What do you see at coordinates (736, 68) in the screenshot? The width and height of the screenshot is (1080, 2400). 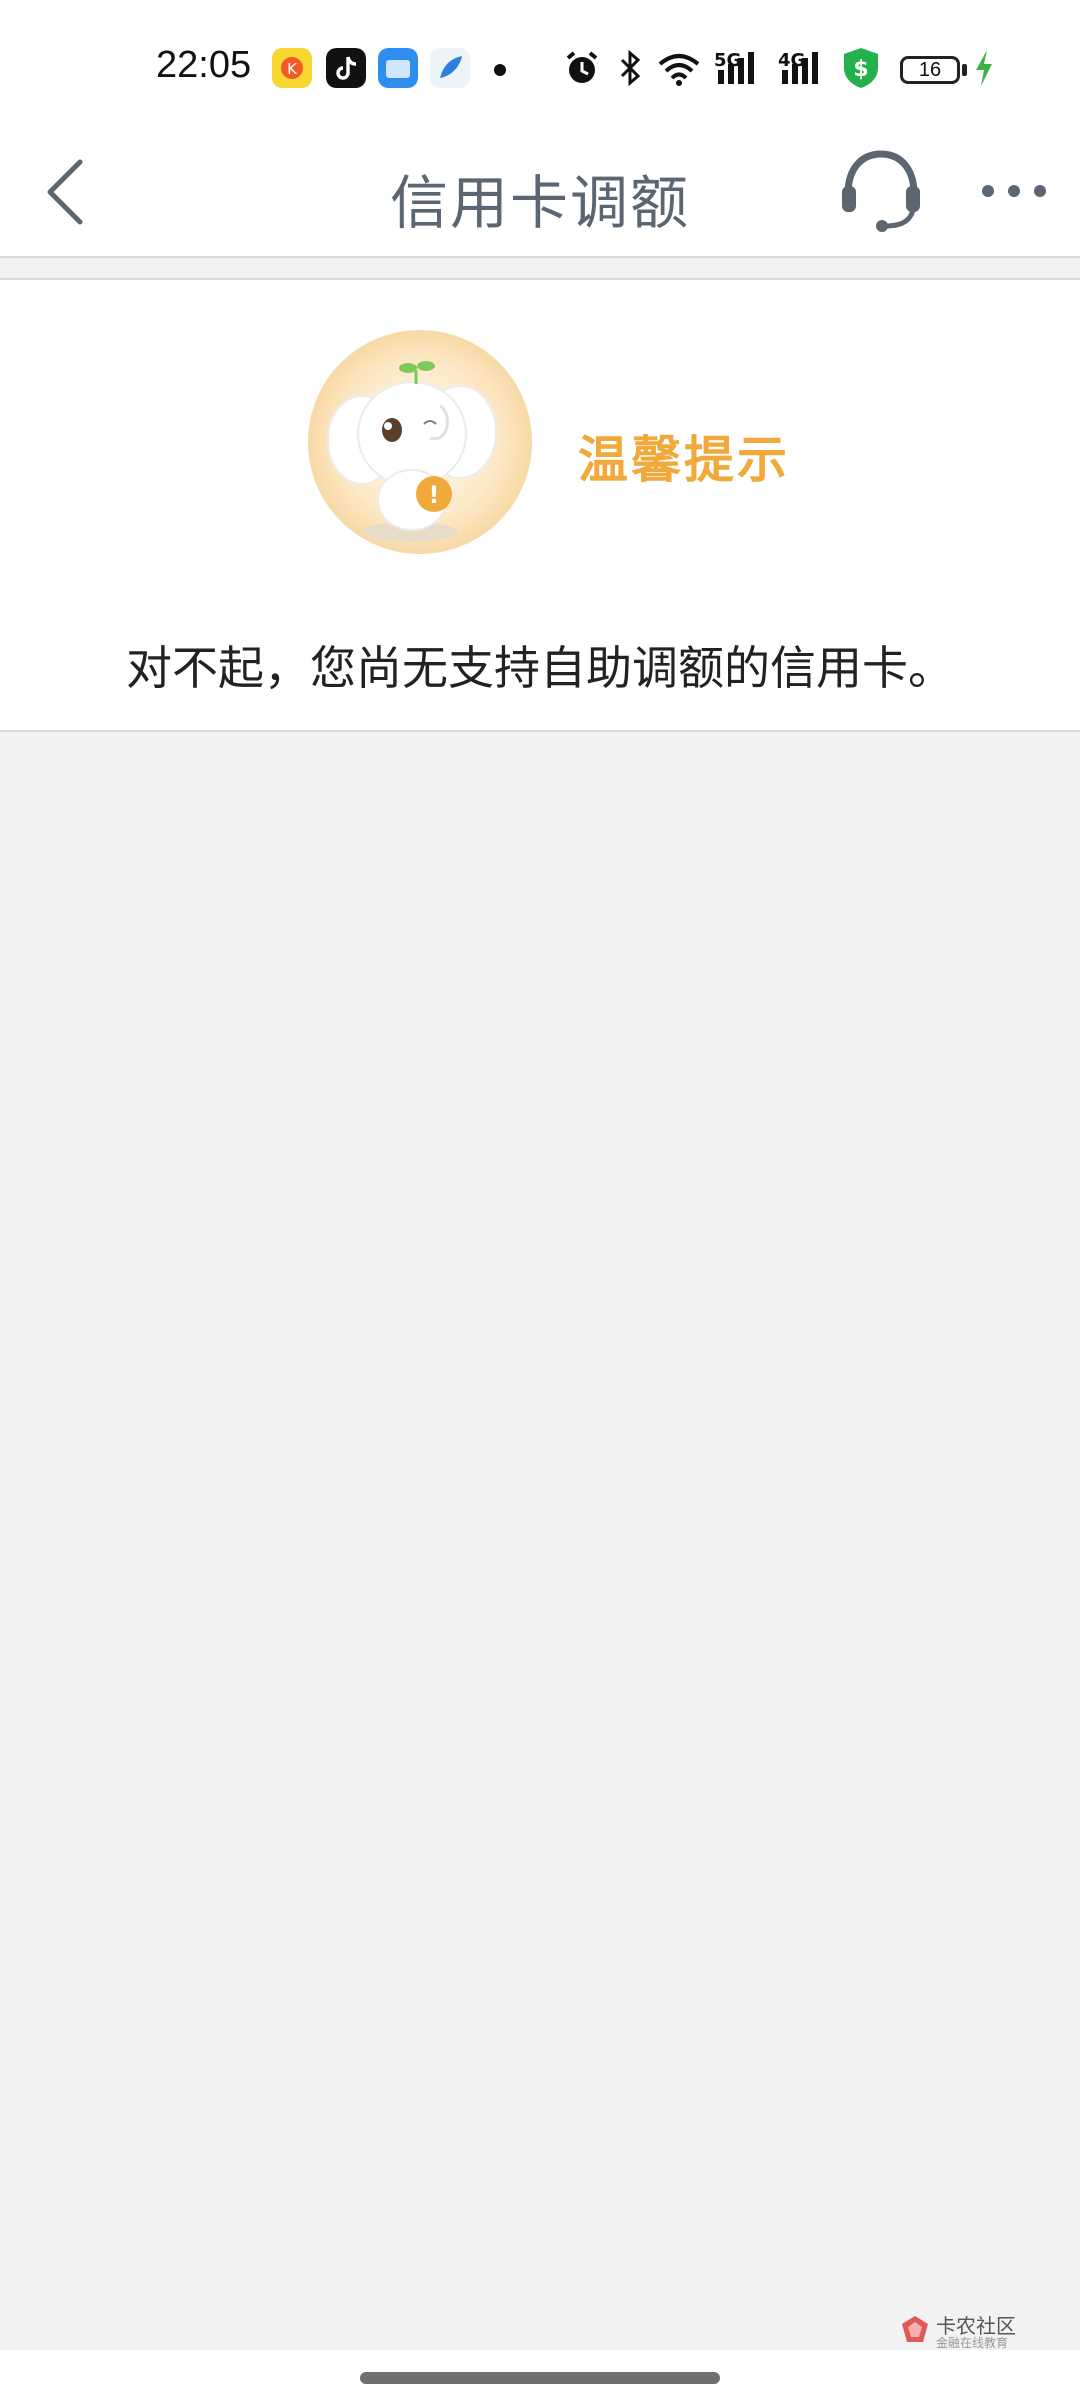 I see `signal-5g-icon` at bounding box center [736, 68].